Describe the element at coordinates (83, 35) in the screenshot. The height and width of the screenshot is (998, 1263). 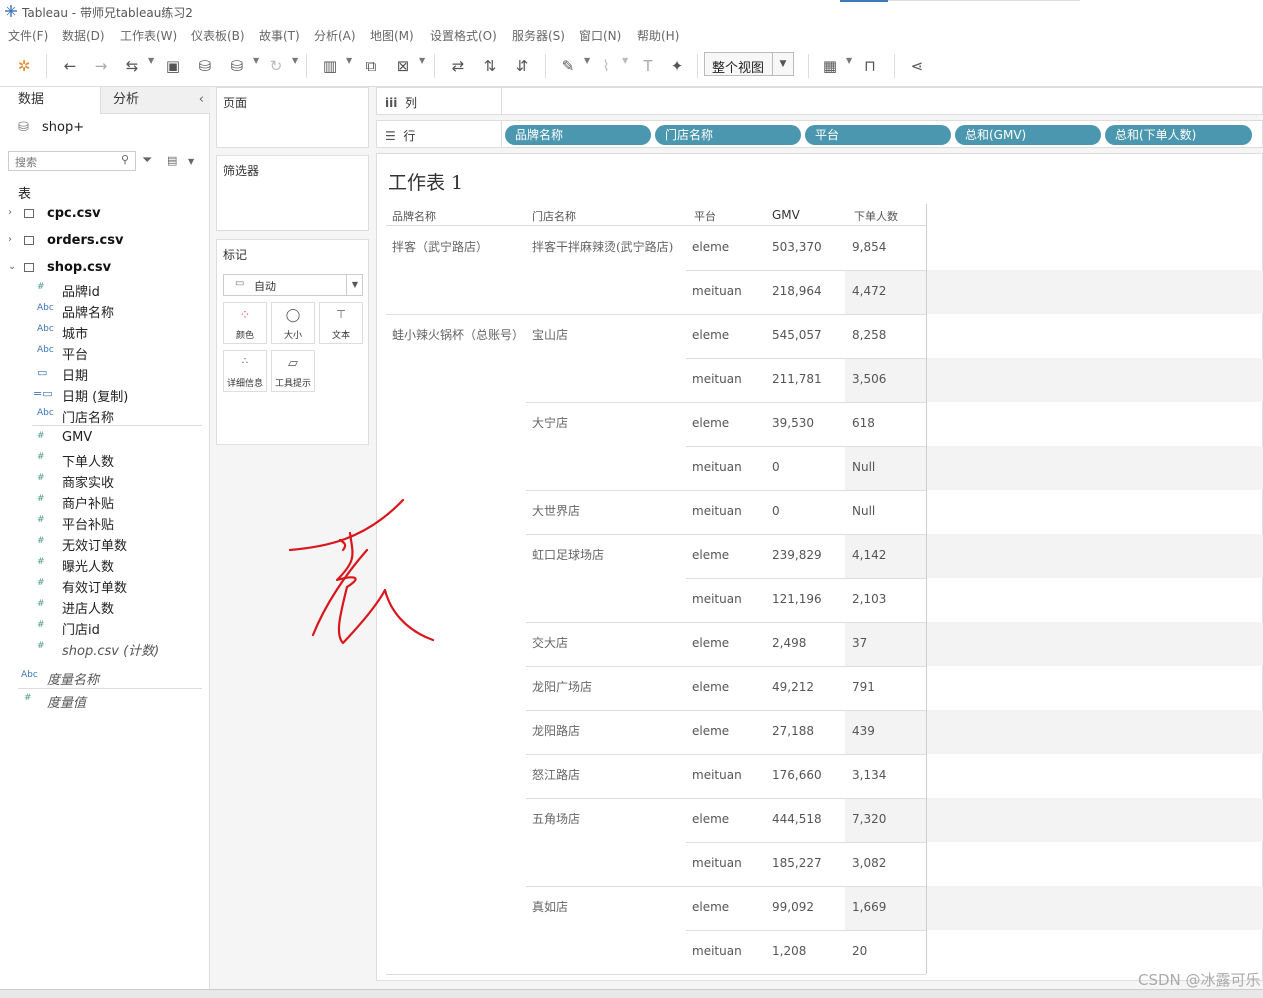
I see `menu-data: 数据(D)` at that location.